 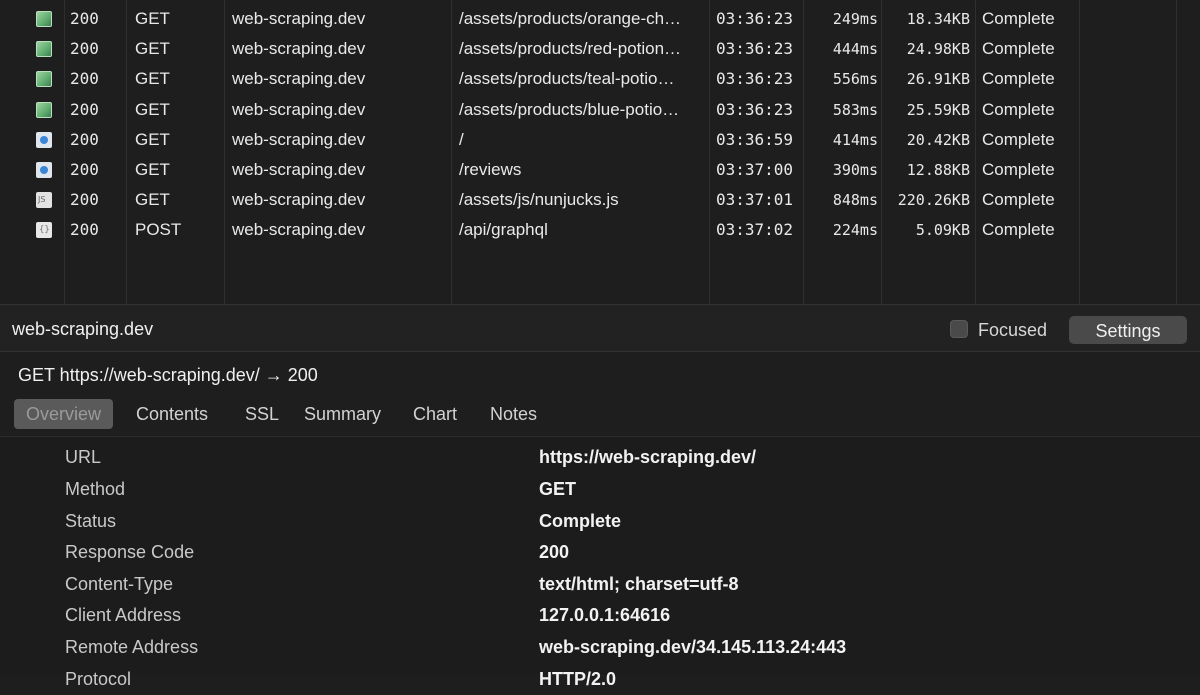 What do you see at coordinates (262, 414) in the screenshot?
I see `tab-ssl: SSL` at bounding box center [262, 414].